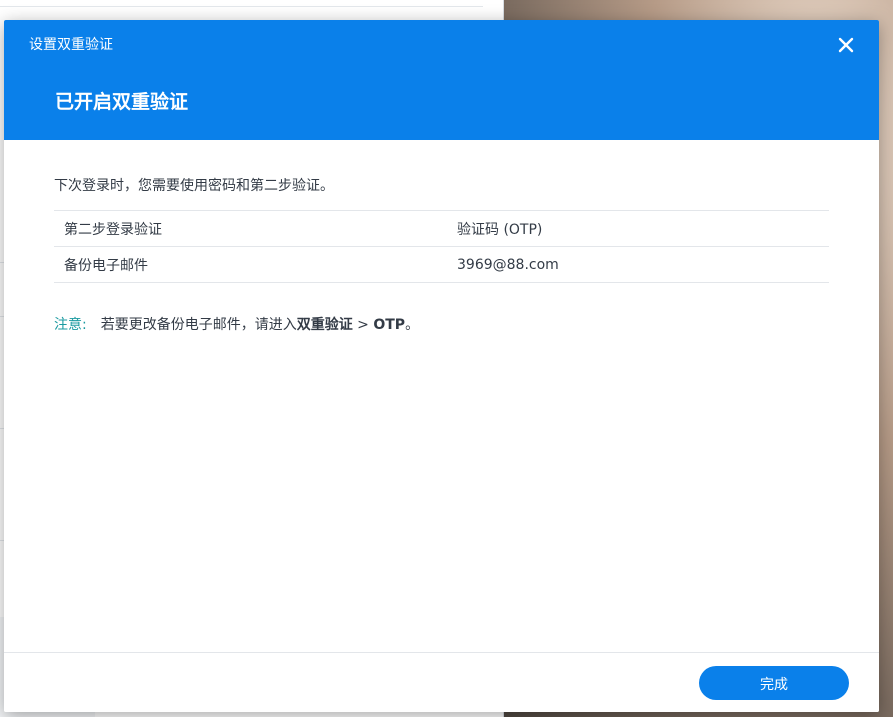 The width and height of the screenshot is (893, 717). I want to click on background-divider, so click(241, 6).